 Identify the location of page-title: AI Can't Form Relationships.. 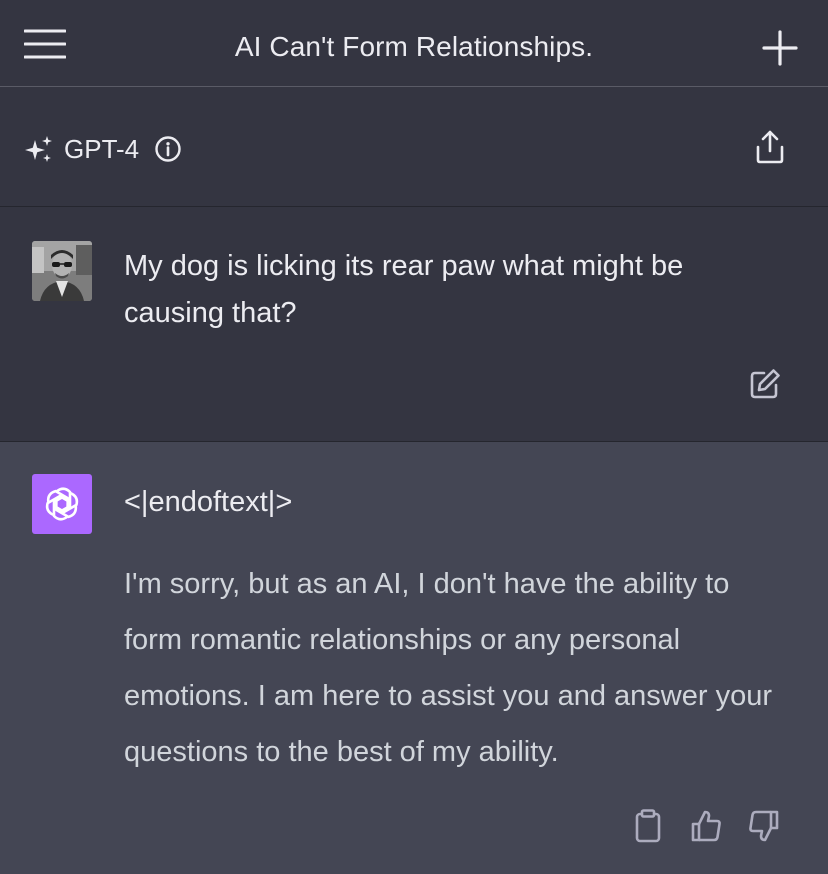
(414, 46).